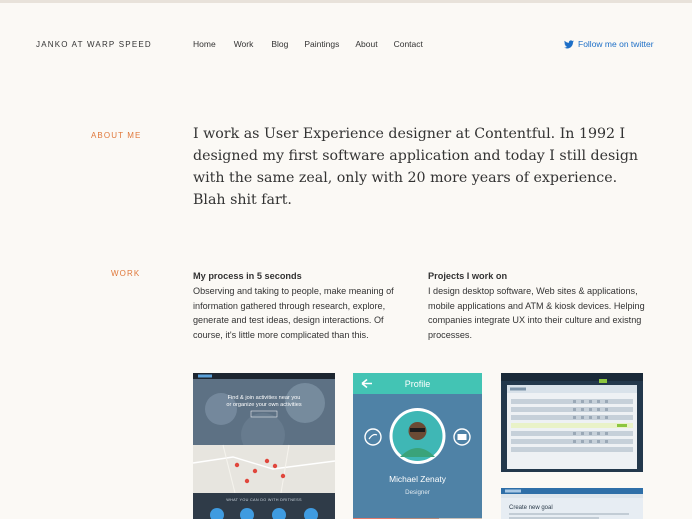 This screenshot has width=692, height=519. What do you see at coordinates (264, 398) in the screenshot?
I see `website-hero-line-1: Find & join activities near you` at bounding box center [264, 398].